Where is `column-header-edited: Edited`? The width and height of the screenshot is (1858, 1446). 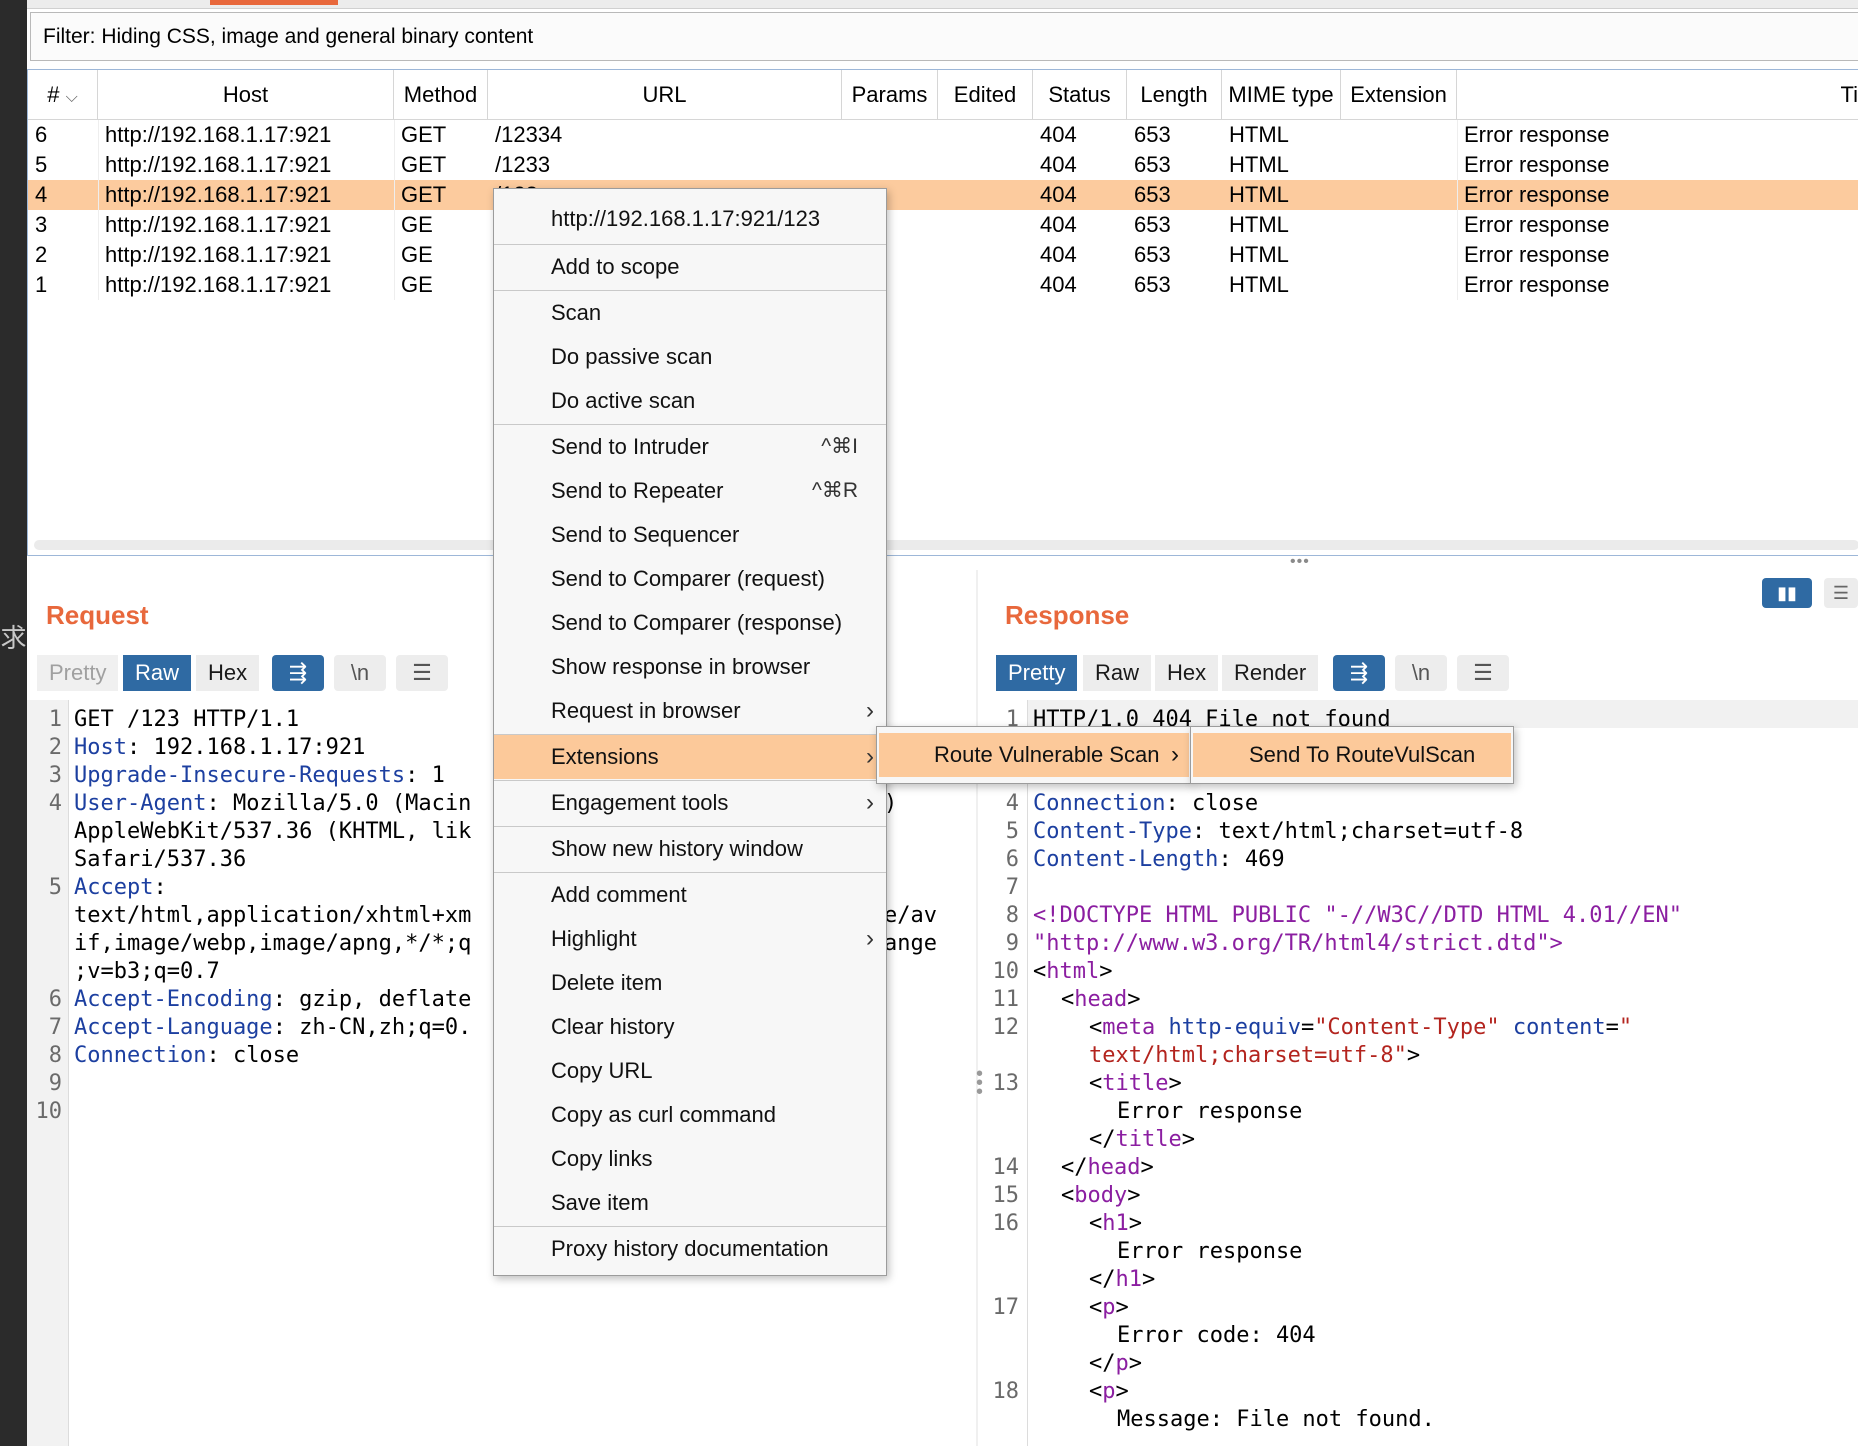
column-header-edited: Edited is located at coordinates (985, 95).